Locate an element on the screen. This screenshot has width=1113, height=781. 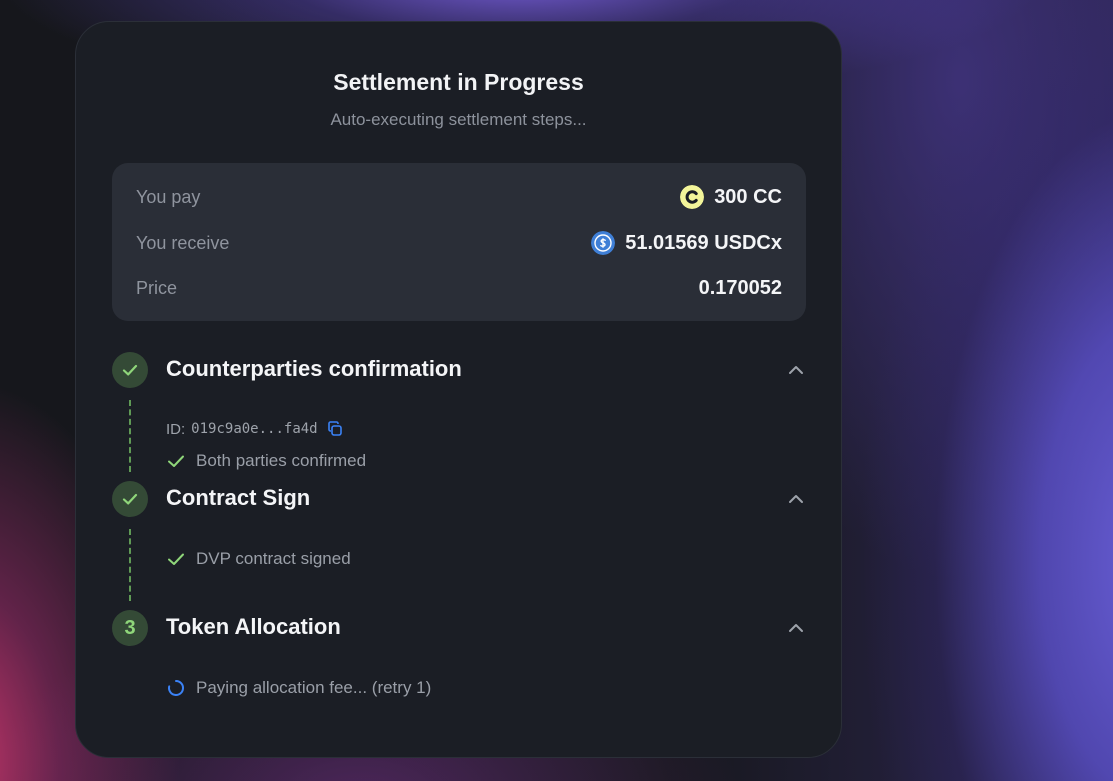
pay-label: You pay is located at coordinates (168, 196).